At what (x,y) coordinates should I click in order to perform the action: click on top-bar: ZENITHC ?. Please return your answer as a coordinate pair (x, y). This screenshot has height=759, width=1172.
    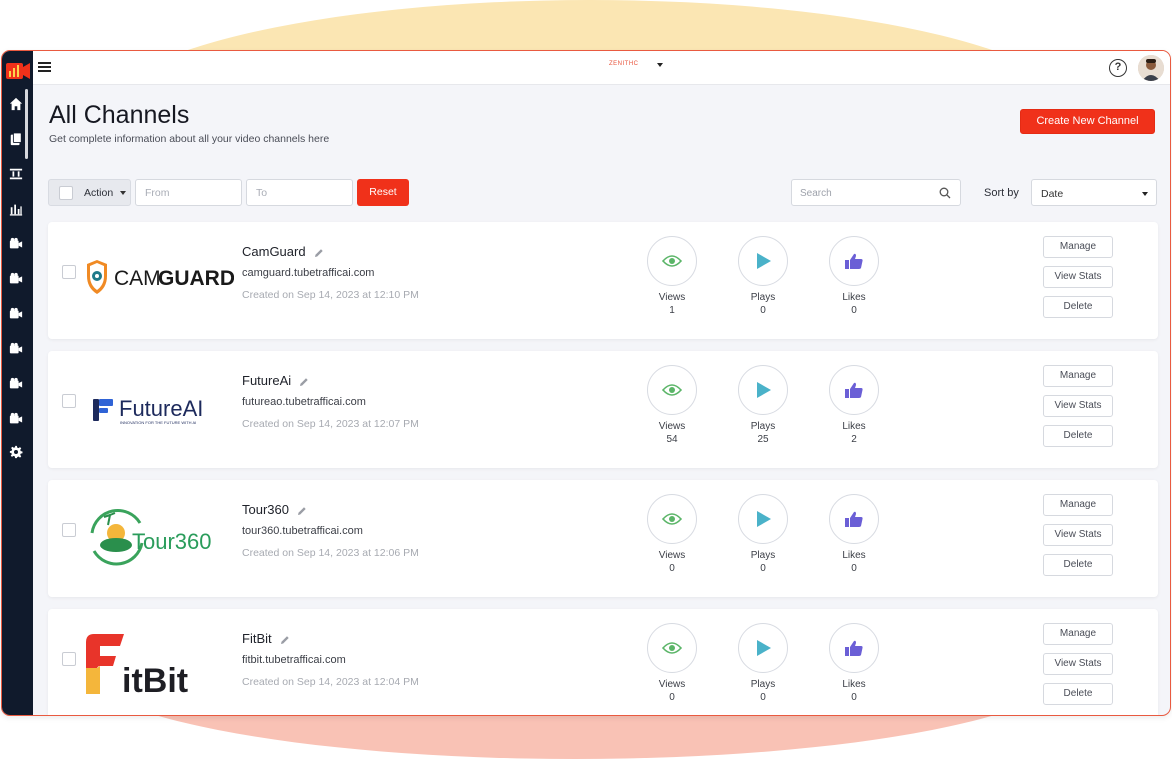
    Looking at the image, I should click on (601, 68).